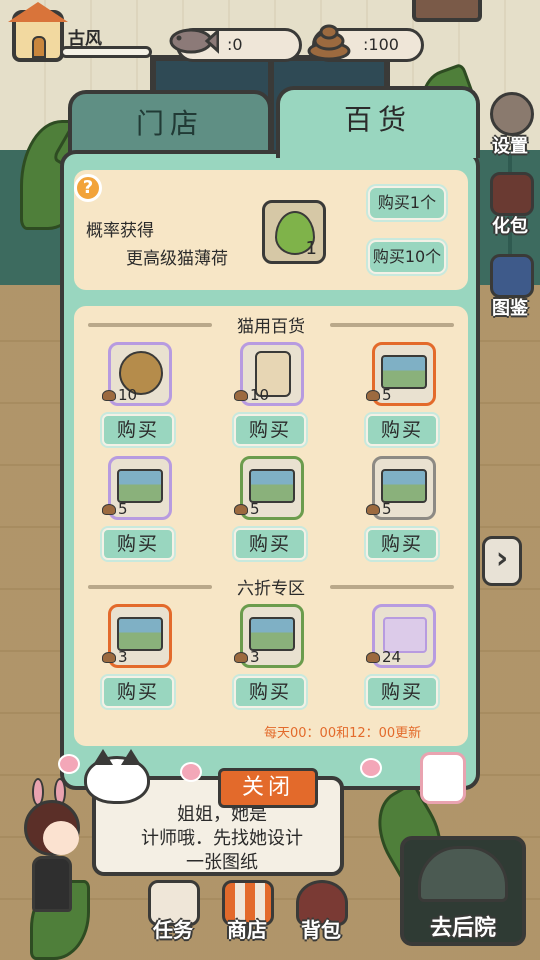  I want to click on fish-count: :0, so click(235, 44).